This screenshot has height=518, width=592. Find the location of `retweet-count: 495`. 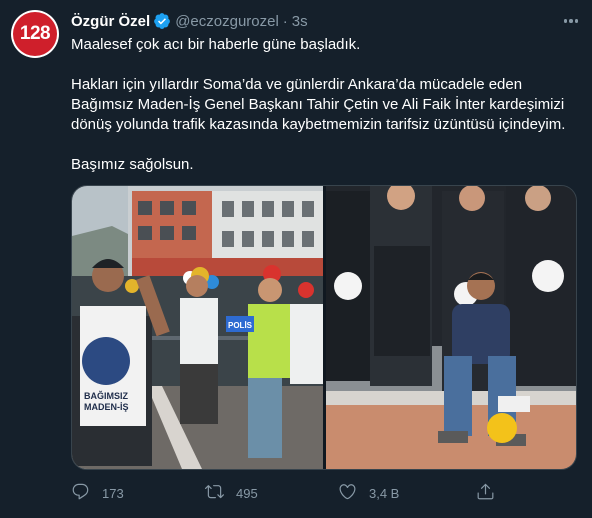

retweet-count: 495 is located at coordinates (247, 493).